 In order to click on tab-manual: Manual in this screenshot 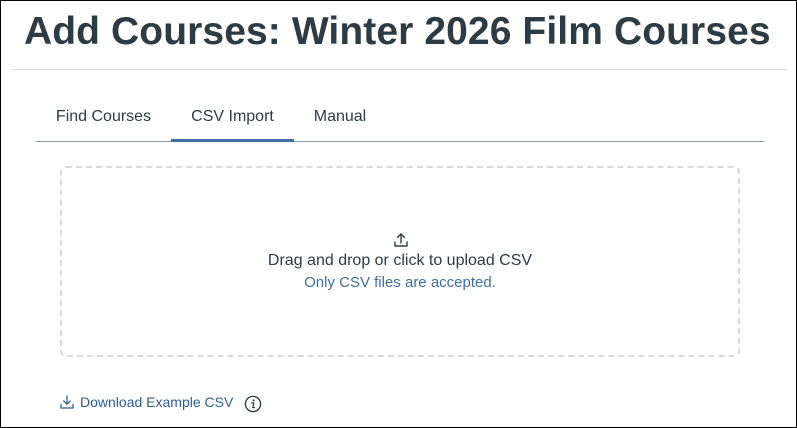, I will do `click(340, 119)`.